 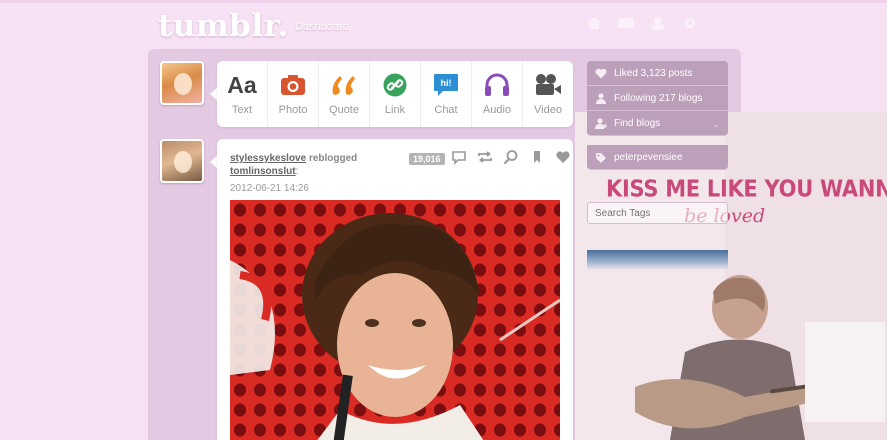 What do you see at coordinates (182, 83) in the screenshot?
I see `my-avatar` at bounding box center [182, 83].